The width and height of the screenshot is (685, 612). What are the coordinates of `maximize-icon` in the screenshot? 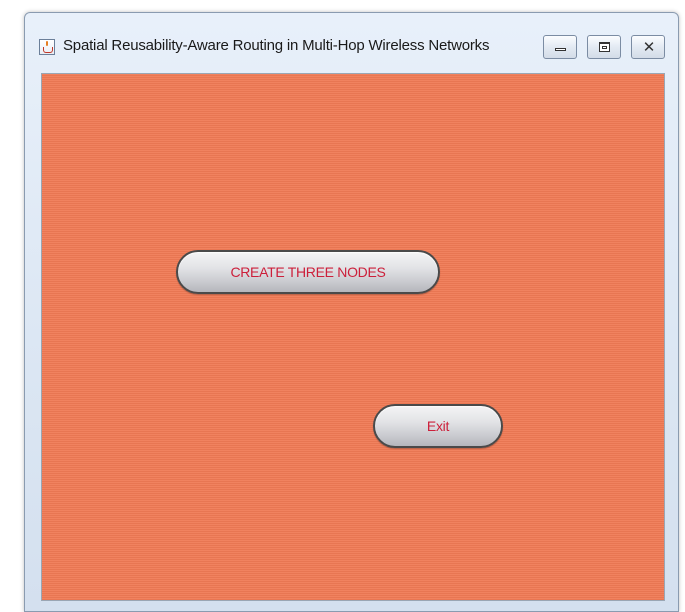 It's located at (604, 47).